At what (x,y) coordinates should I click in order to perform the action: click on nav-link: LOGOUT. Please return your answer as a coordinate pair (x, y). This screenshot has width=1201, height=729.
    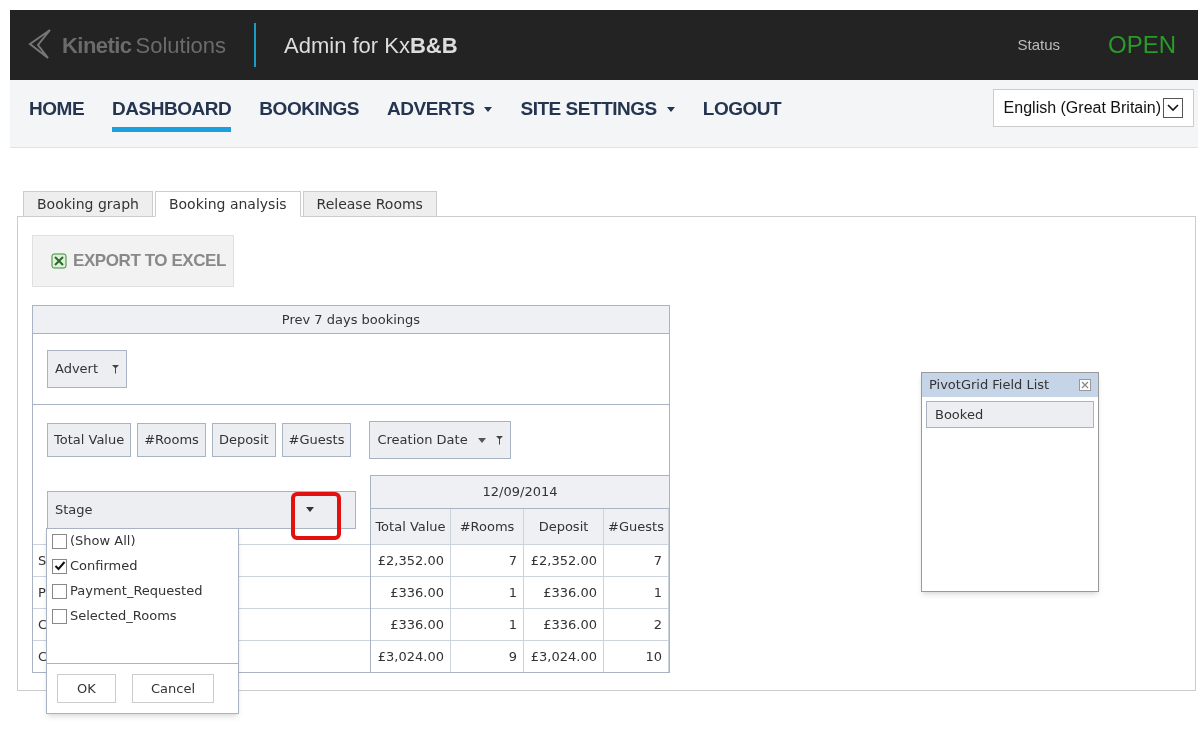
    Looking at the image, I should click on (742, 113).